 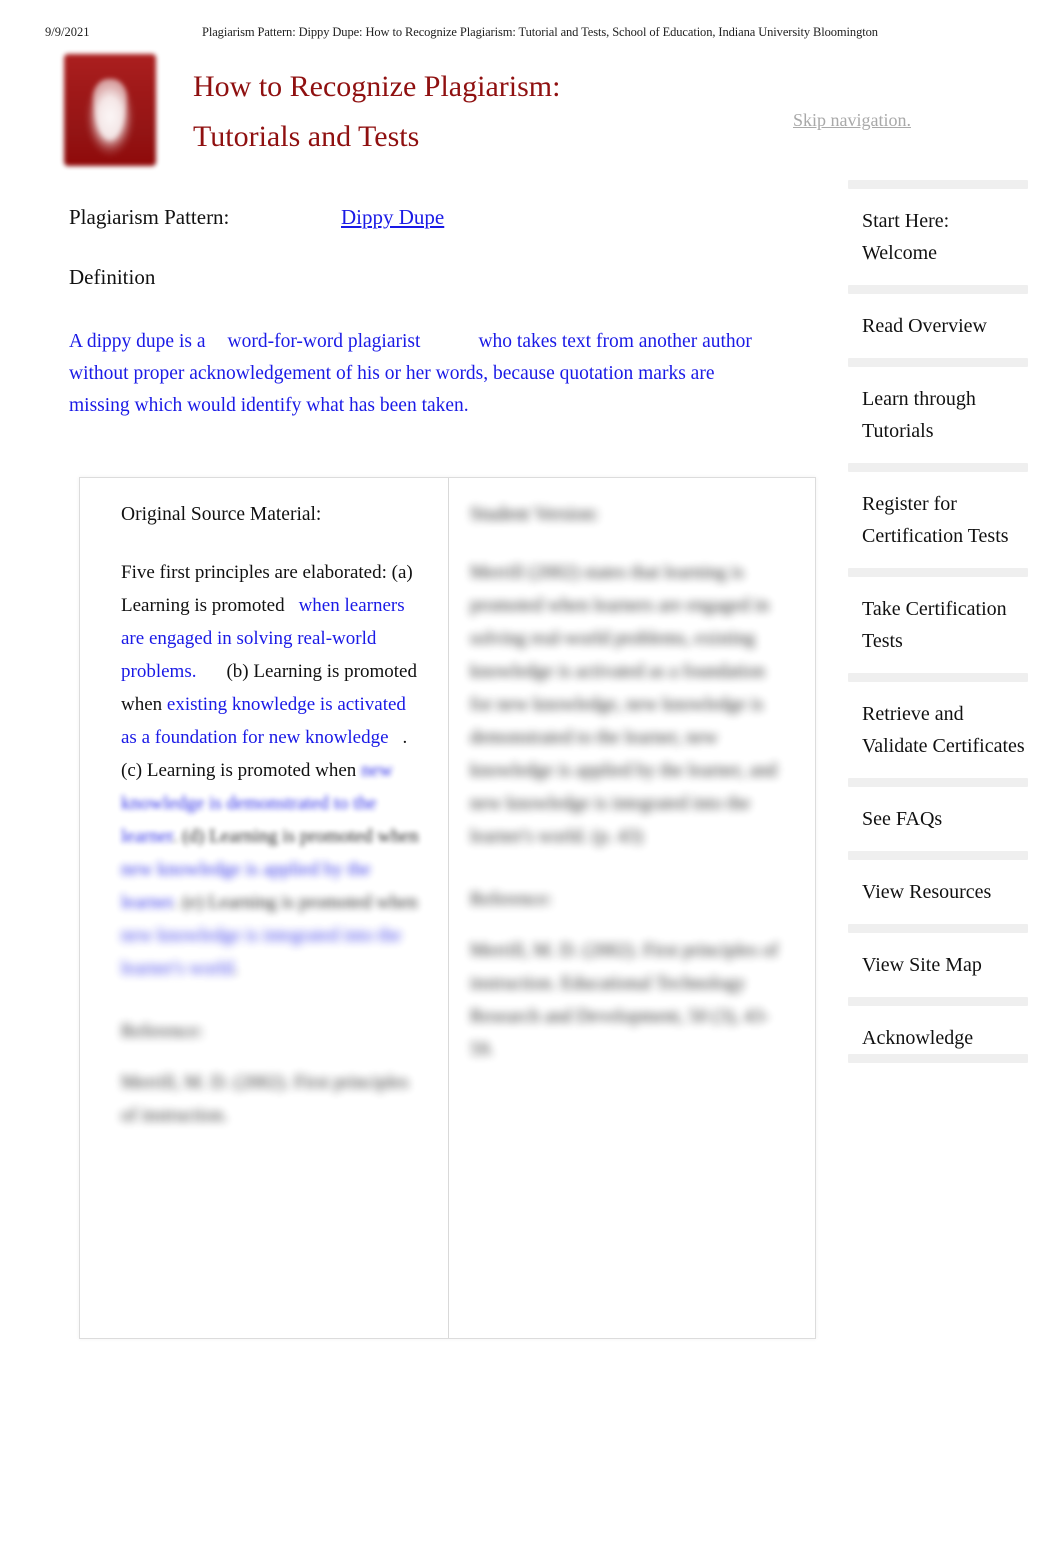 I want to click on pattern-label: Plagiarism Pattern:, so click(x=149, y=217).